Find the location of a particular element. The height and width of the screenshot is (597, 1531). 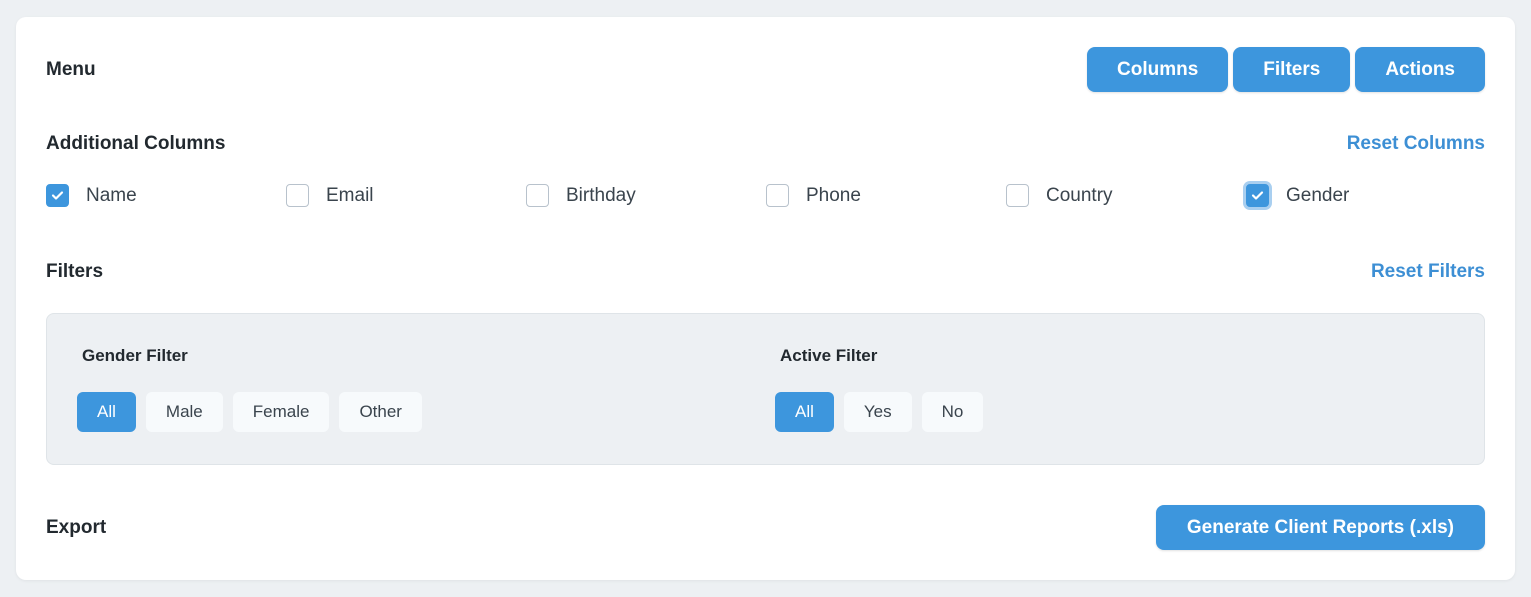

gender-filter-title: Gender Filter is located at coordinates (135, 355).